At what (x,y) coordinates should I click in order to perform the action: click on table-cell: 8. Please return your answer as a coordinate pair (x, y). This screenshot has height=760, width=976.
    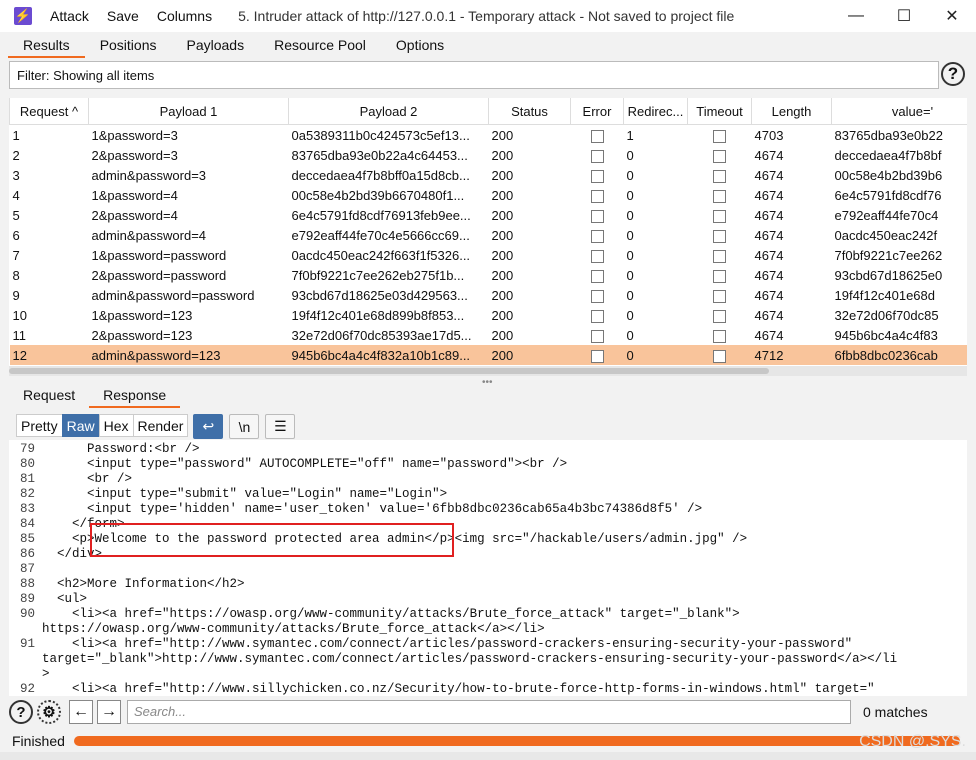
    Looking at the image, I should click on (16, 275).